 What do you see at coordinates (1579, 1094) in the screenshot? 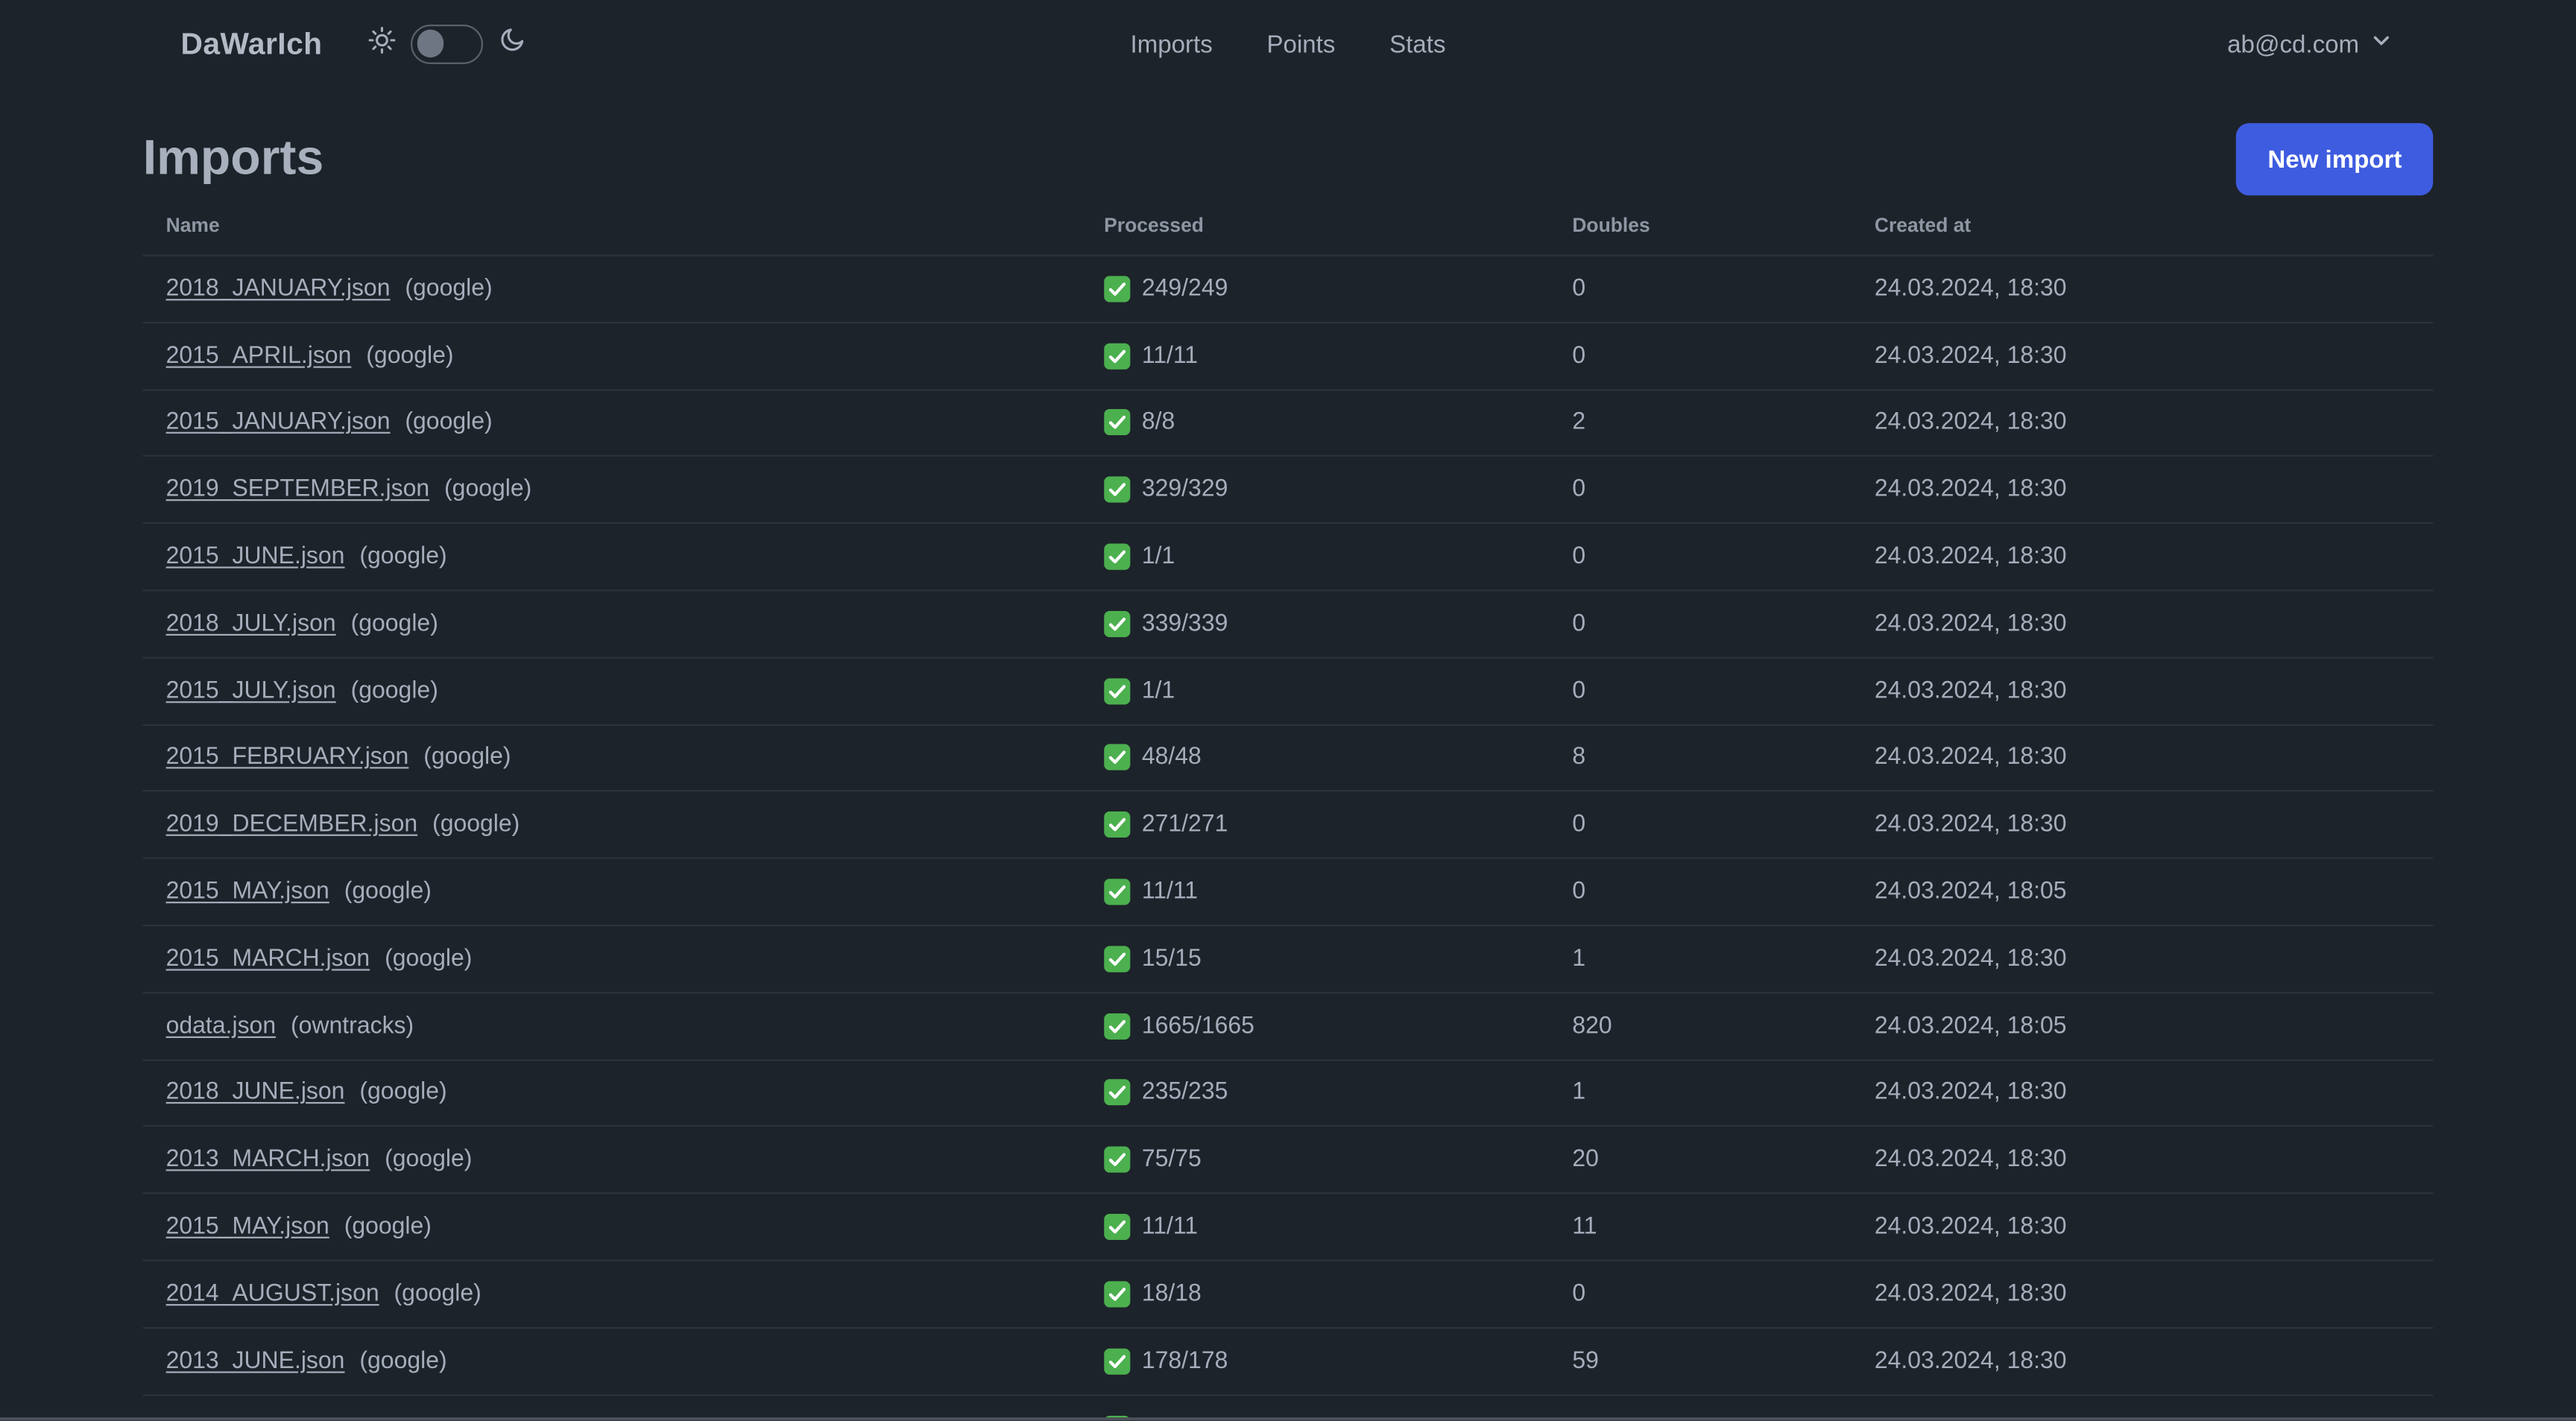
I see `doubles-count: 1` at bounding box center [1579, 1094].